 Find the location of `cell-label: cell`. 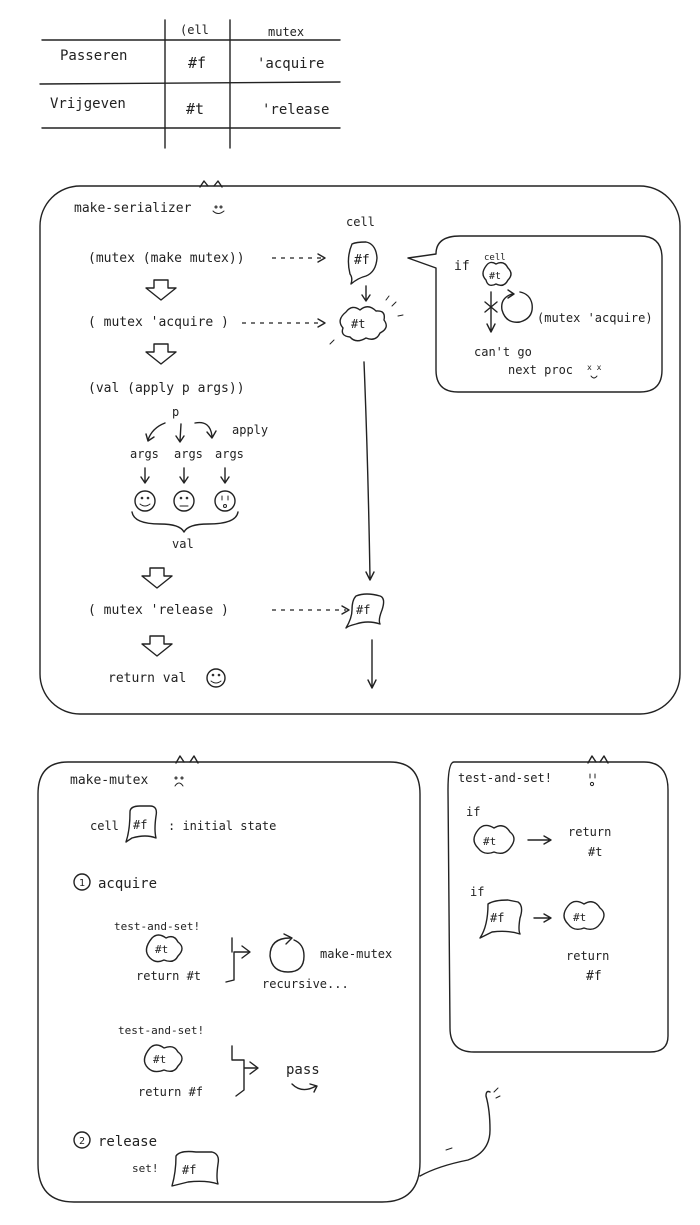

cell-label: cell is located at coordinates (360, 222).